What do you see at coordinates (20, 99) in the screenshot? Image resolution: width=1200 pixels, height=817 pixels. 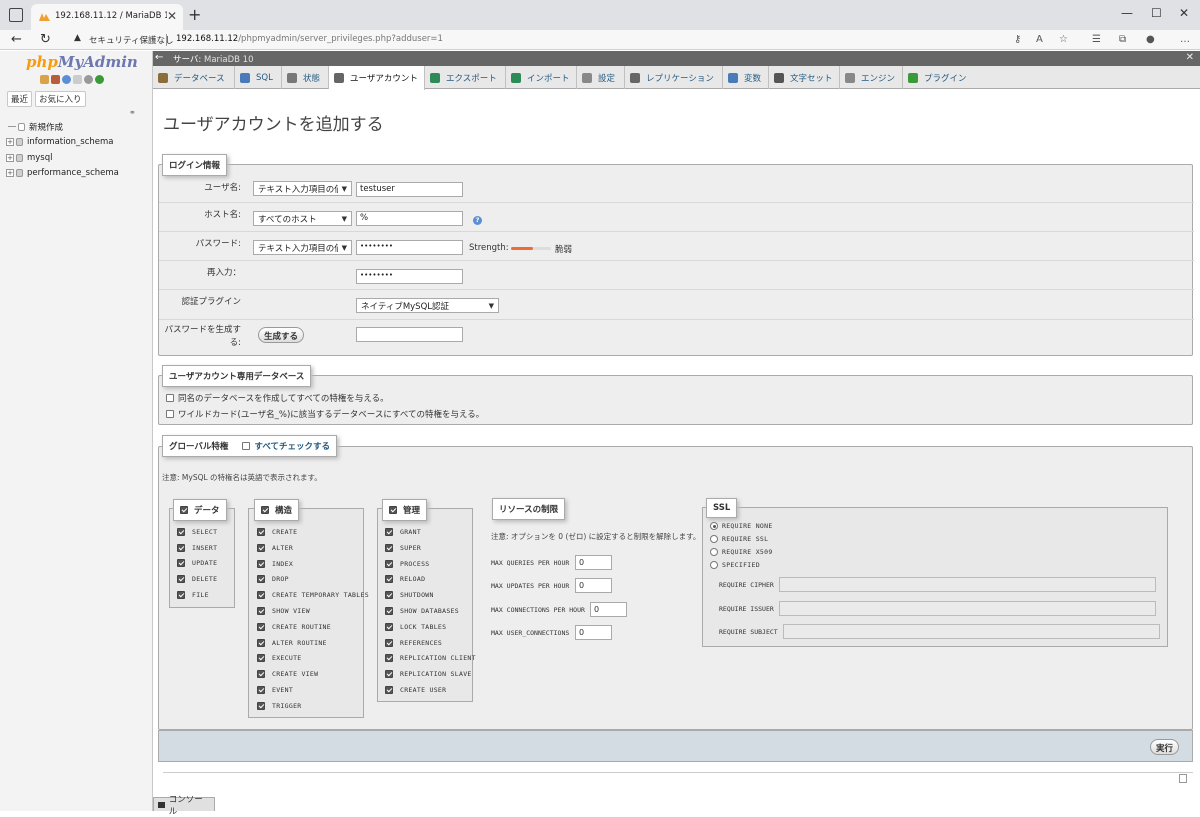 I see `recent-button: 最近` at bounding box center [20, 99].